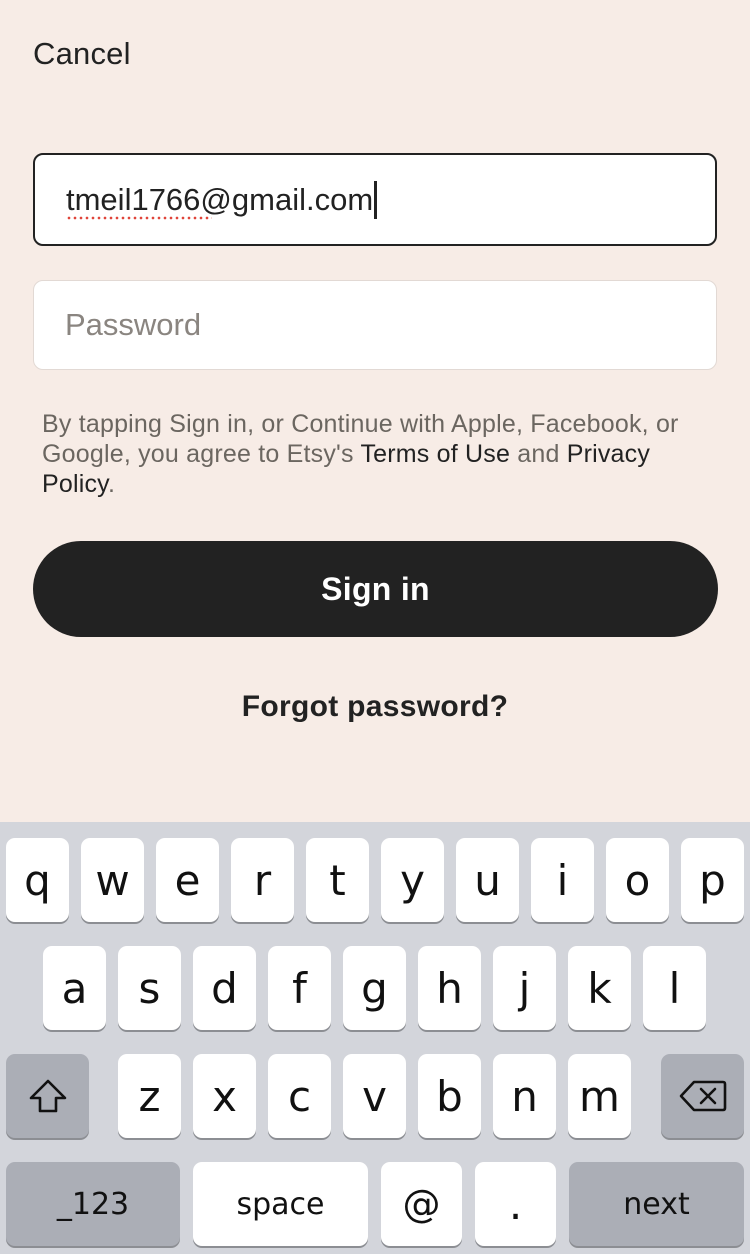 This screenshot has height=1254, width=750. I want to click on key-w: w, so click(112, 880).